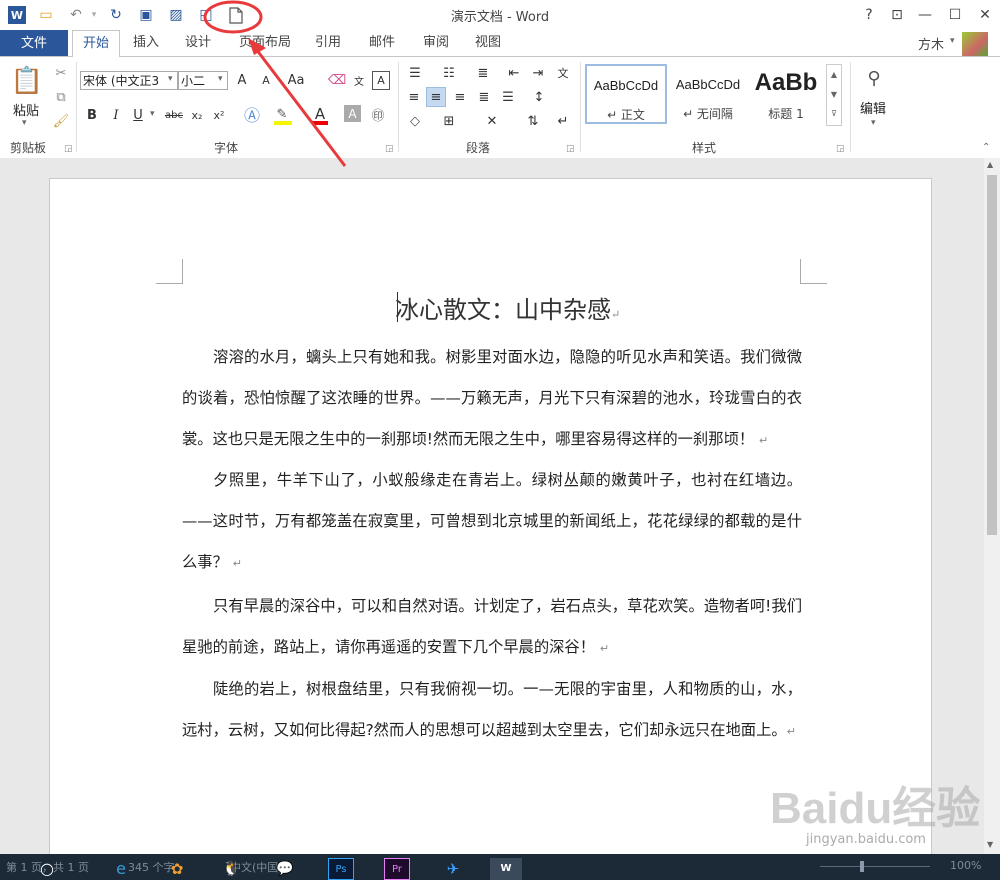 Image resolution: width=1000 pixels, height=881 pixels. What do you see at coordinates (897, 15) in the screenshot?
I see `ribbon-display-button: ⊡` at bounding box center [897, 15].